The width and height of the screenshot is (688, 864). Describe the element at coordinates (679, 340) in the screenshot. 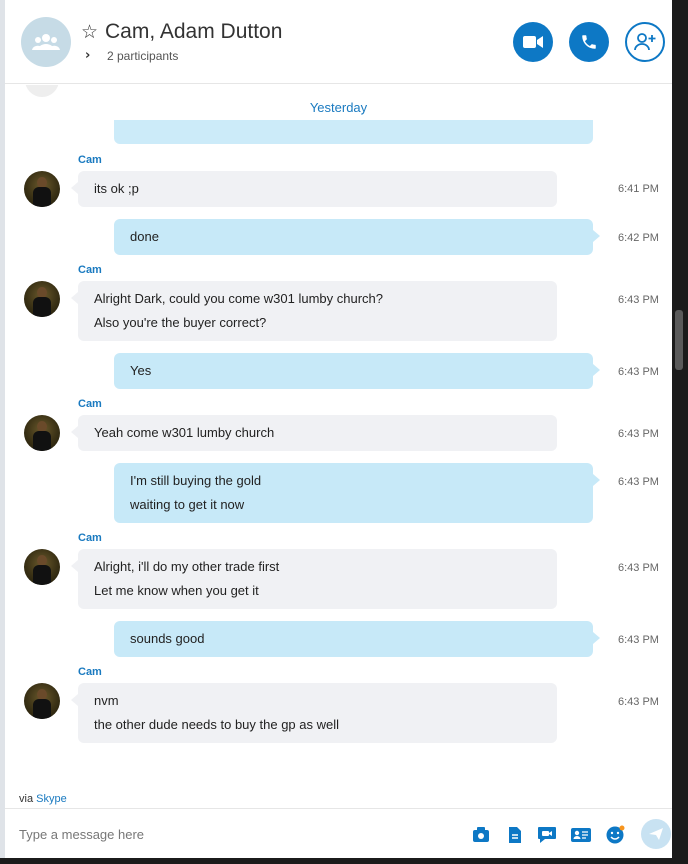

I see `scrollbar-thumb` at that location.